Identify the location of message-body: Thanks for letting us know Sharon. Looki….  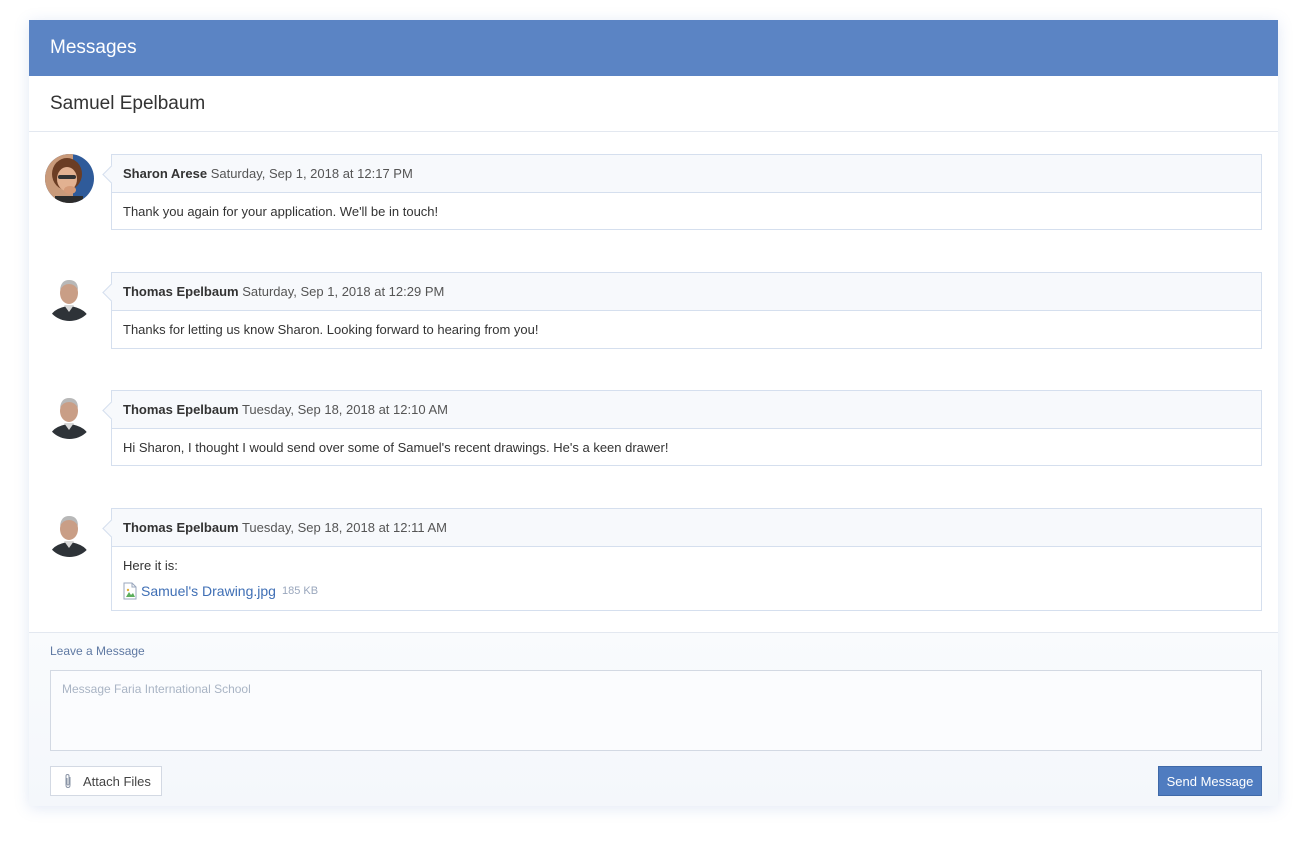
(331, 329).